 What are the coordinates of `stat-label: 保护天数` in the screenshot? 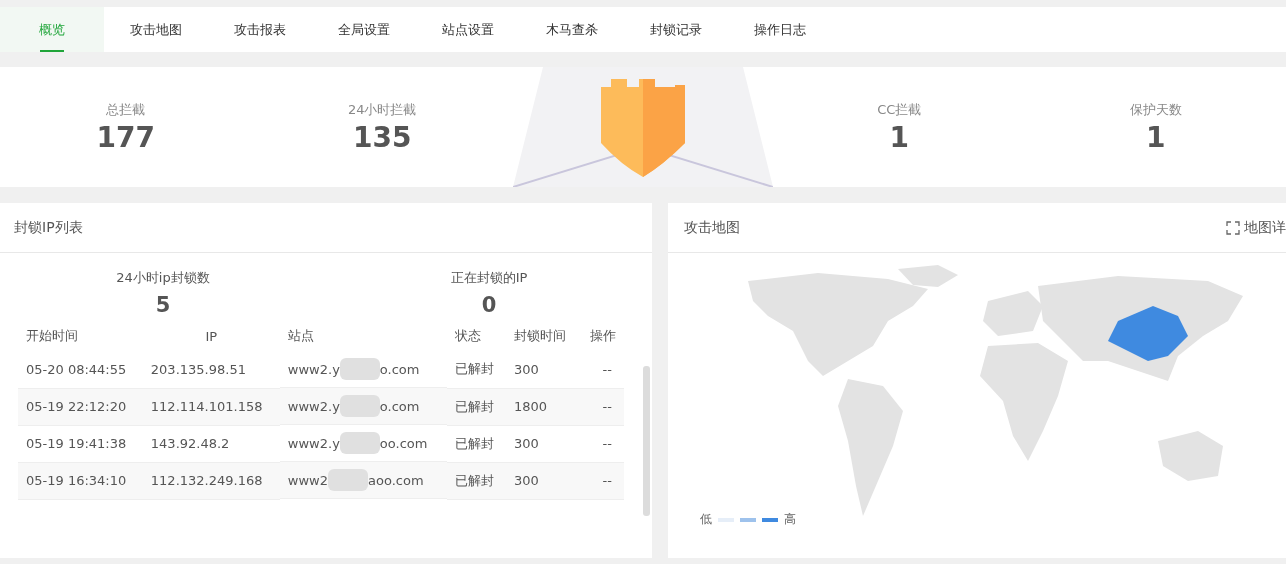 It's located at (1155, 109).